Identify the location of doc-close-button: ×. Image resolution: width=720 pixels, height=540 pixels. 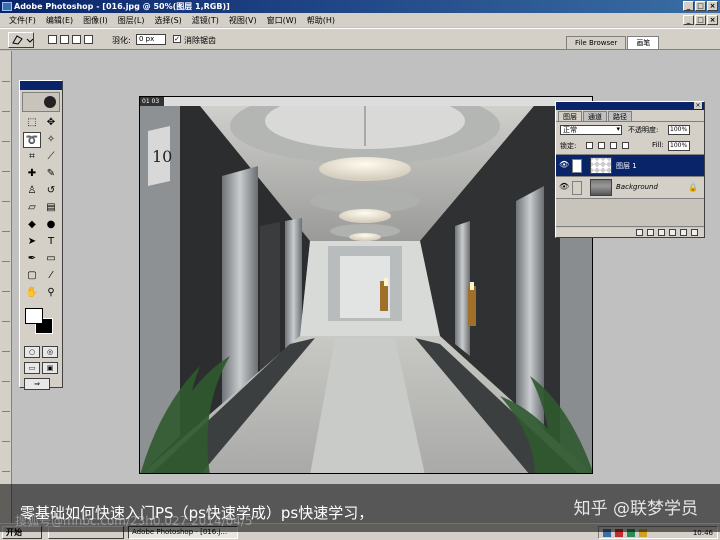
(712, 20).